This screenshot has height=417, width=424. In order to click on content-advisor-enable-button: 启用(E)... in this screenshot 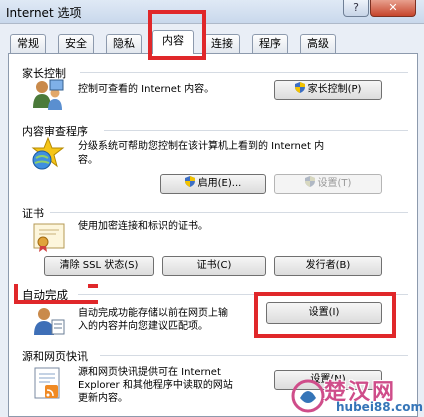, I will do `click(213, 184)`.